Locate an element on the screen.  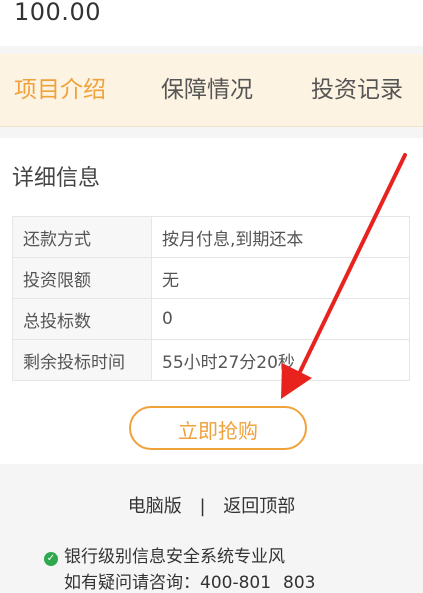
row-value: 按月付息,到期还本 is located at coordinates (280, 237).